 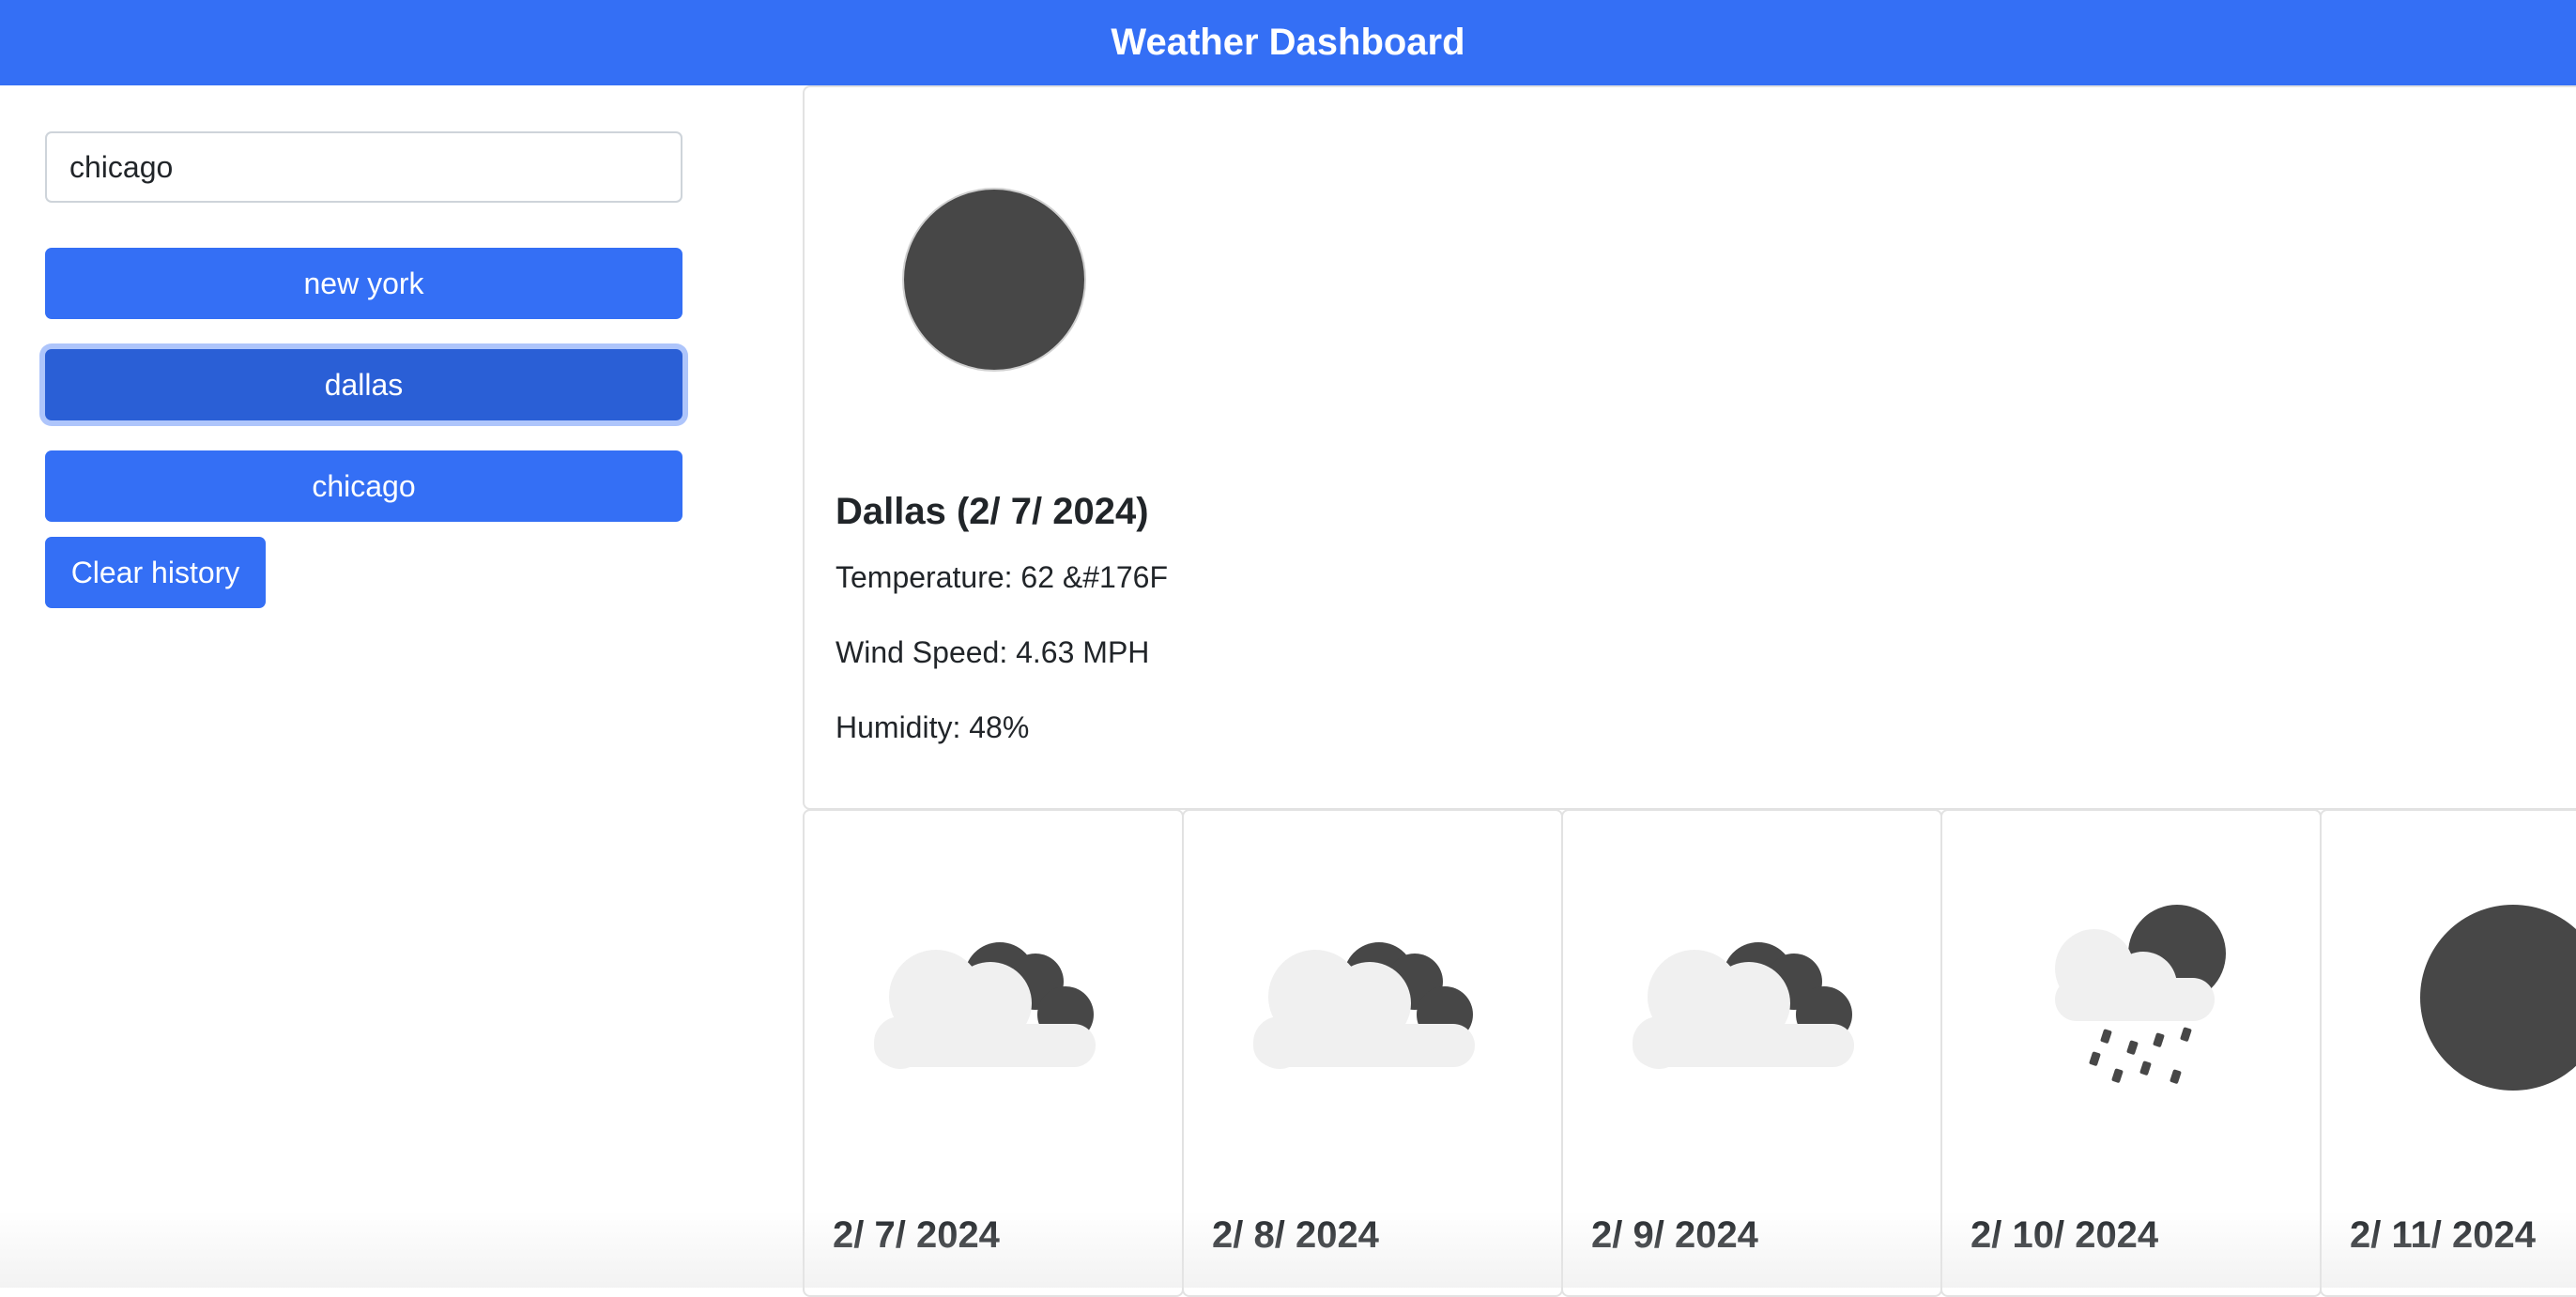 What do you see at coordinates (1675, 1235) in the screenshot?
I see `forecast-date: 2/ 9/ 2024` at bounding box center [1675, 1235].